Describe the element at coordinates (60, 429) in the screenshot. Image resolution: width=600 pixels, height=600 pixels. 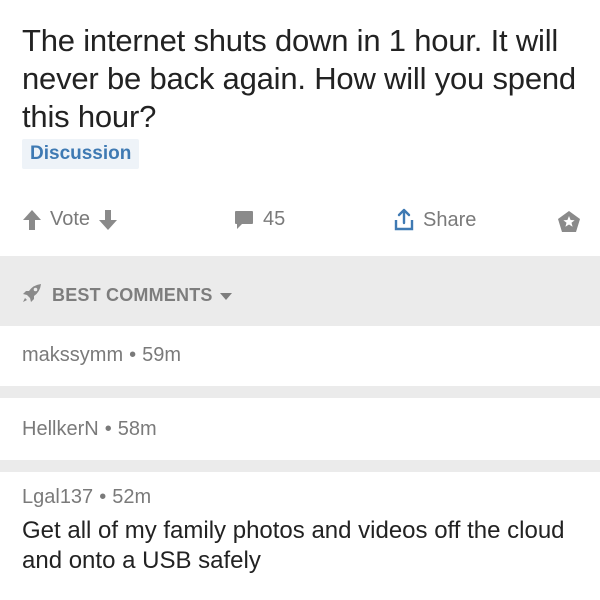
I see `comment-author: HellkerN` at that location.